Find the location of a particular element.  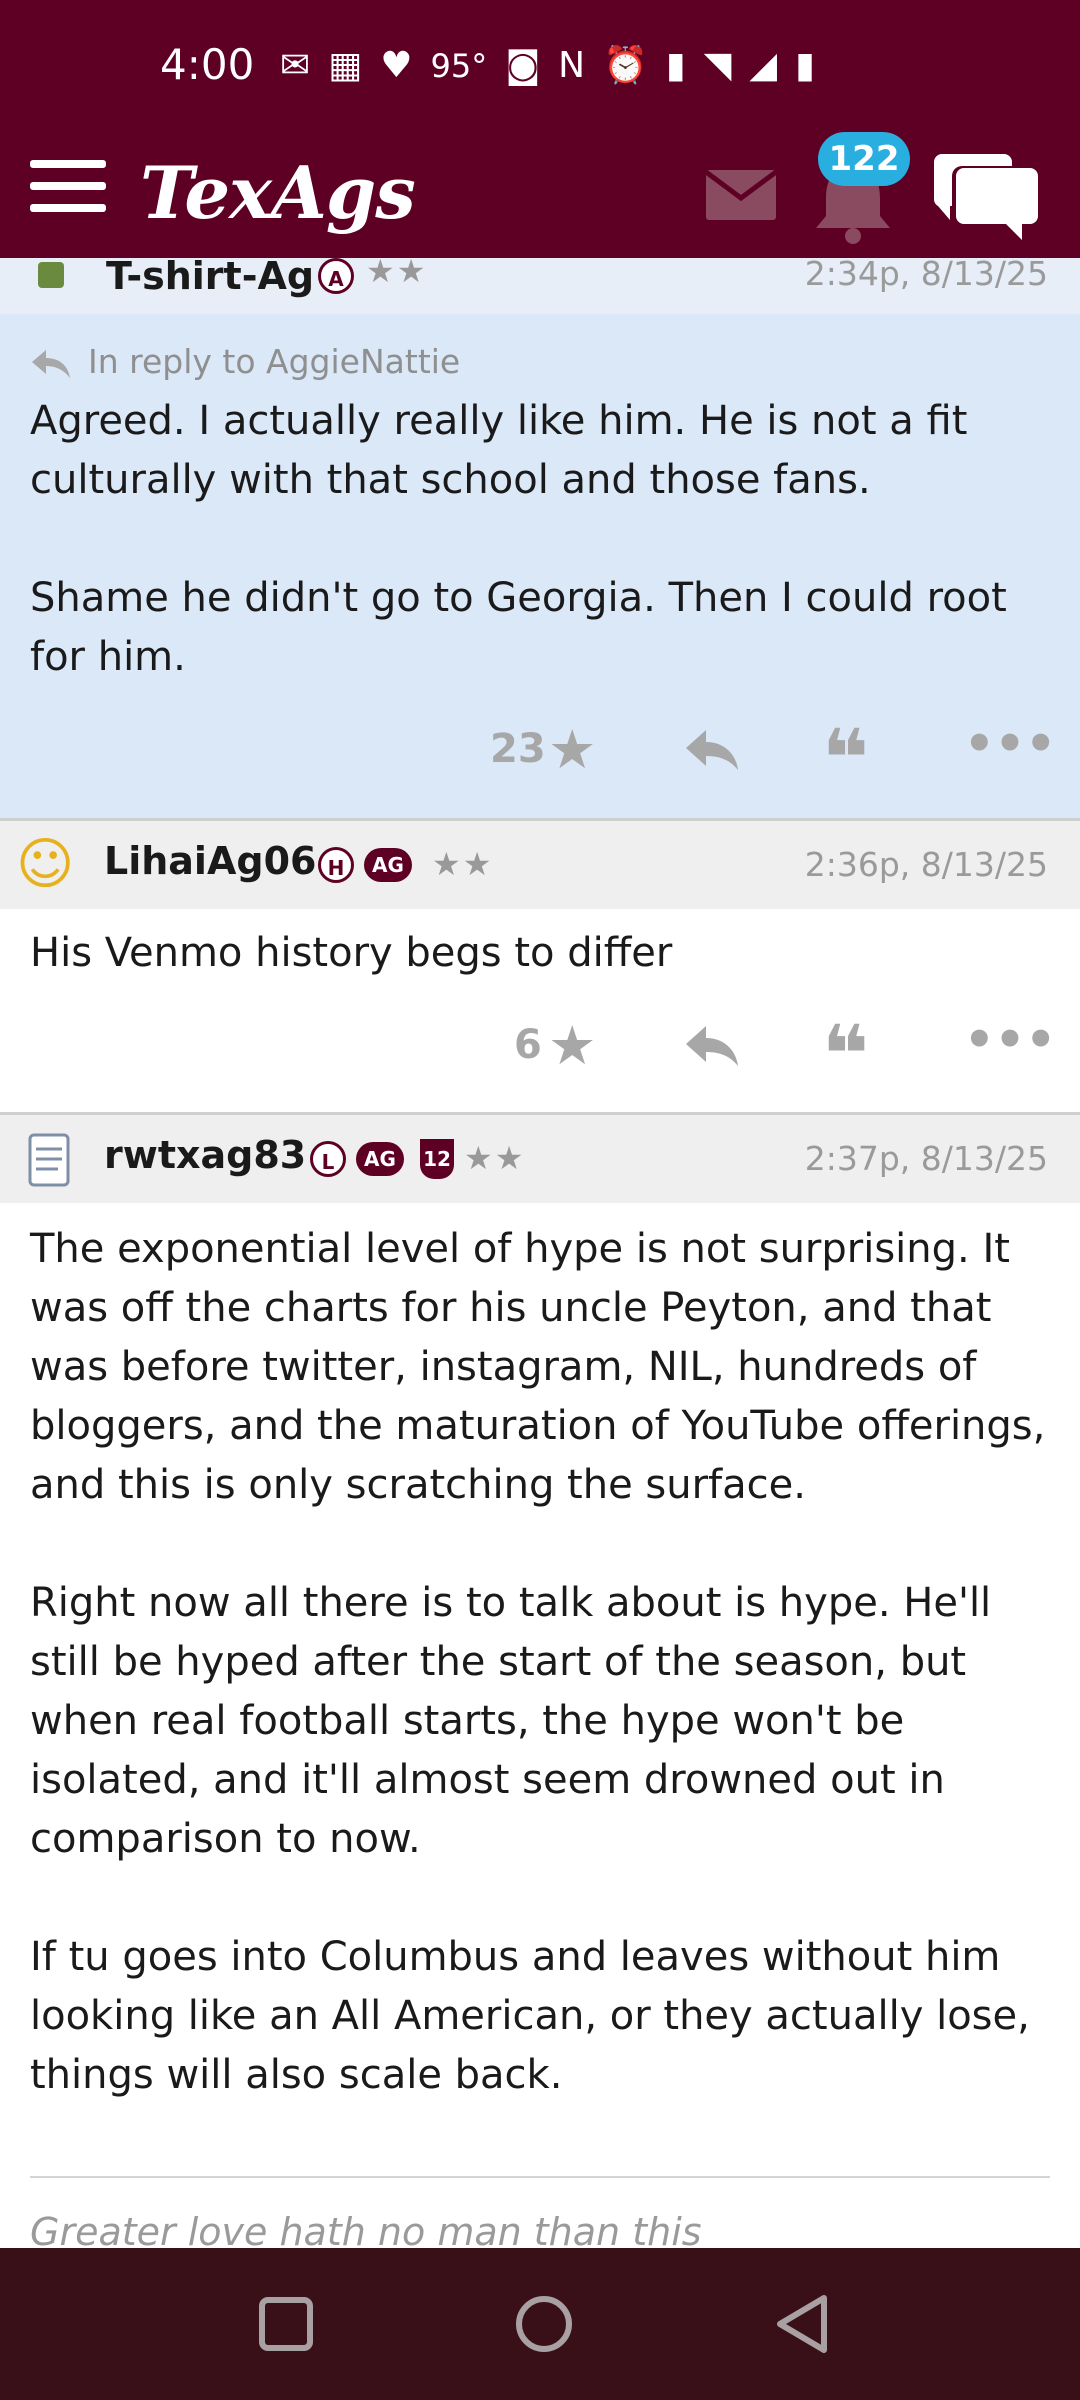

reply-to-link: In reply to AggieNattie is located at coordinates (274, 361).